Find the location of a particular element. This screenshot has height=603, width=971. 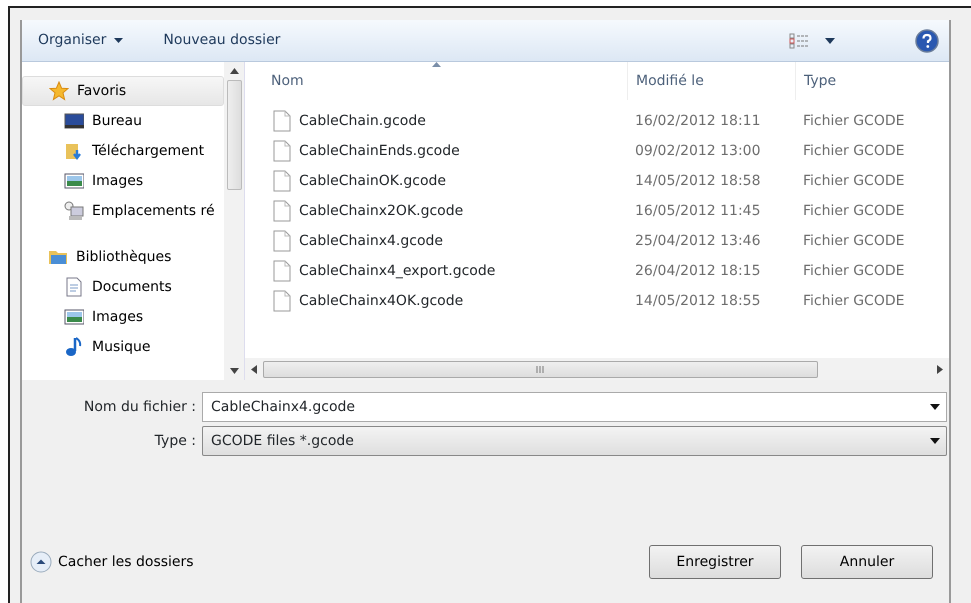

field-label: Nom du fichier : is located at coordinates (139, 407).